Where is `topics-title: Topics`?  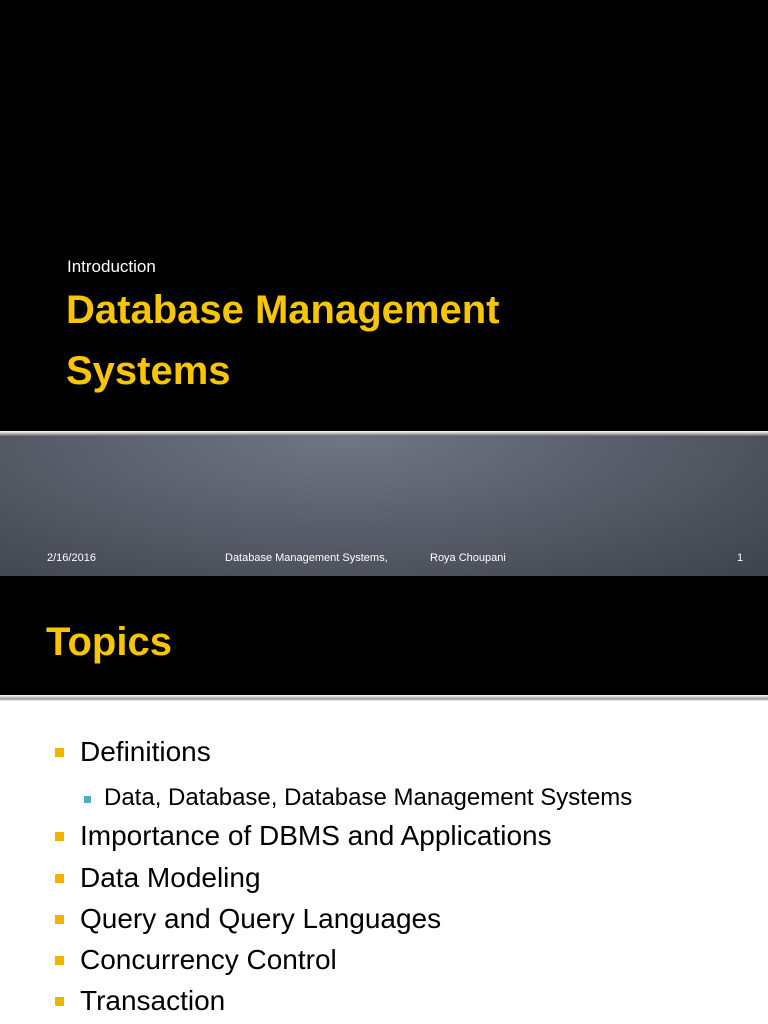 topics-title: Topics is located at coordinates (109, 642).